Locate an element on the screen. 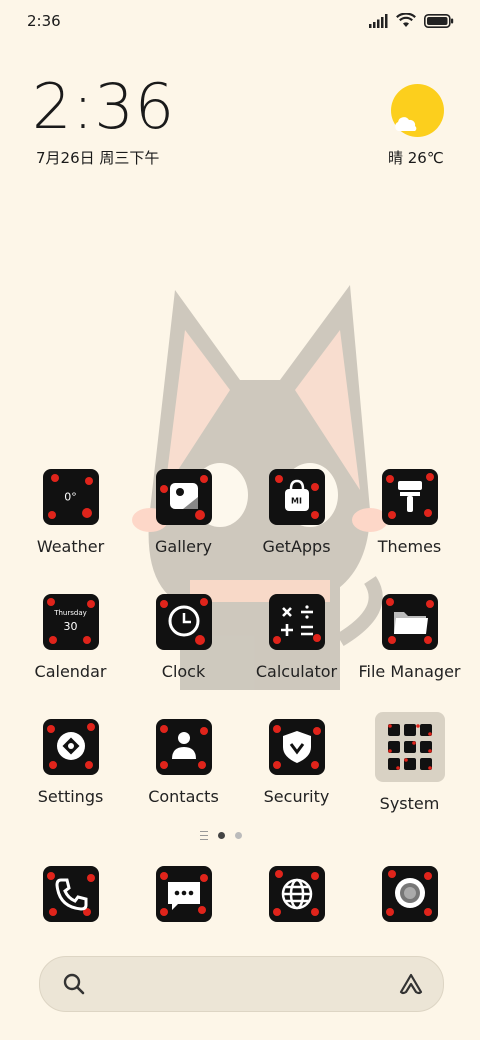  camera-icon is located at coordinates (409, 894).